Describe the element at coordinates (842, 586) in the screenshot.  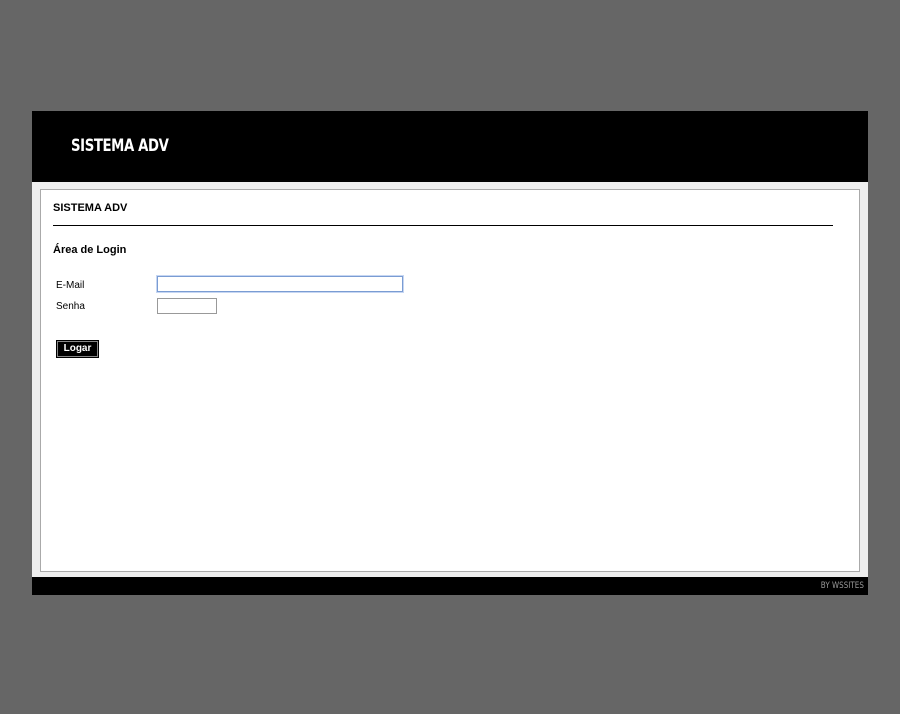
I see `footer-credit: BY WSSITES` at that location.